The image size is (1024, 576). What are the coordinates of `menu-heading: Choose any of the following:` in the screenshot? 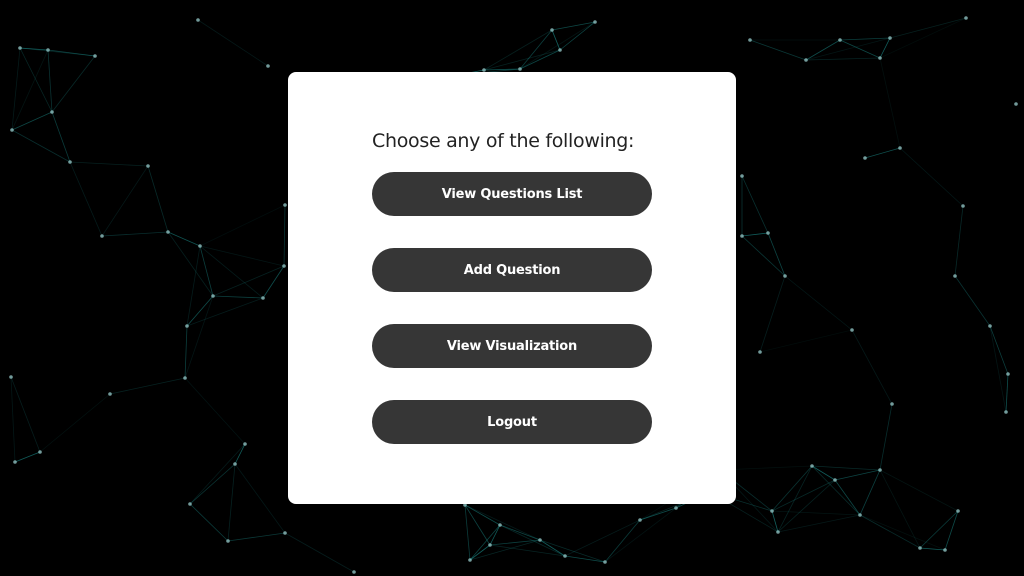 It's located at (503, 141).